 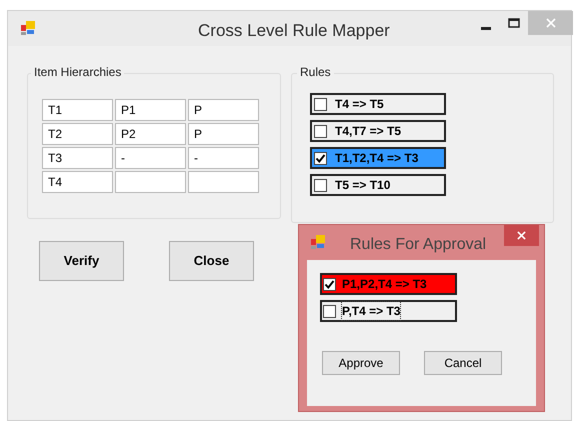 What do you see at coordinates (418, 245) in the screenshot?
I see `dialog-title: Rules For Approval` at bounding box center [418, 245].